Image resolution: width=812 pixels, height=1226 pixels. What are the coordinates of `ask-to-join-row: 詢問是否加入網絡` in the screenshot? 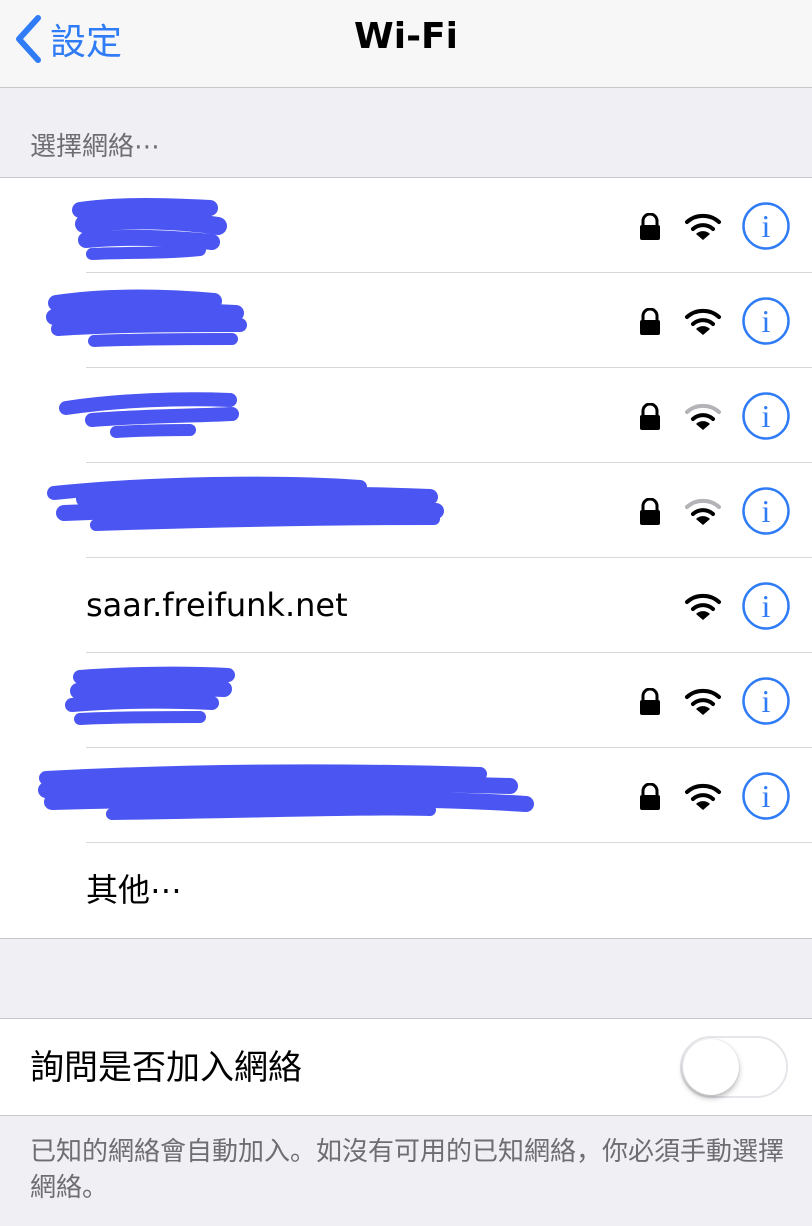 It's located at (406, 1067).